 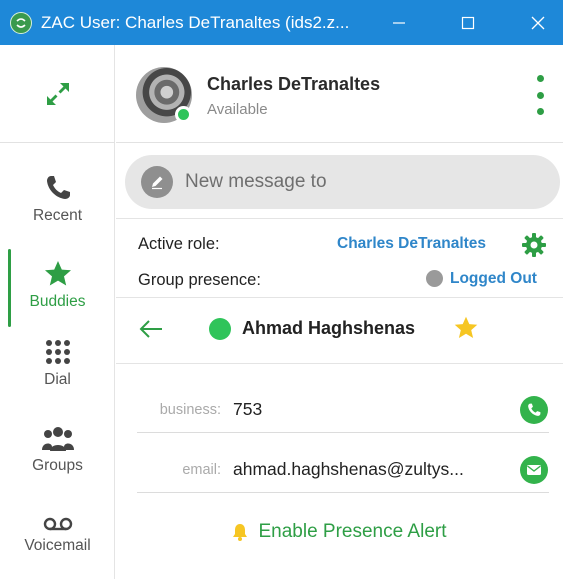 I want to click on active-role-value: Charles DeTranaltes, so click(x=411, y=244).